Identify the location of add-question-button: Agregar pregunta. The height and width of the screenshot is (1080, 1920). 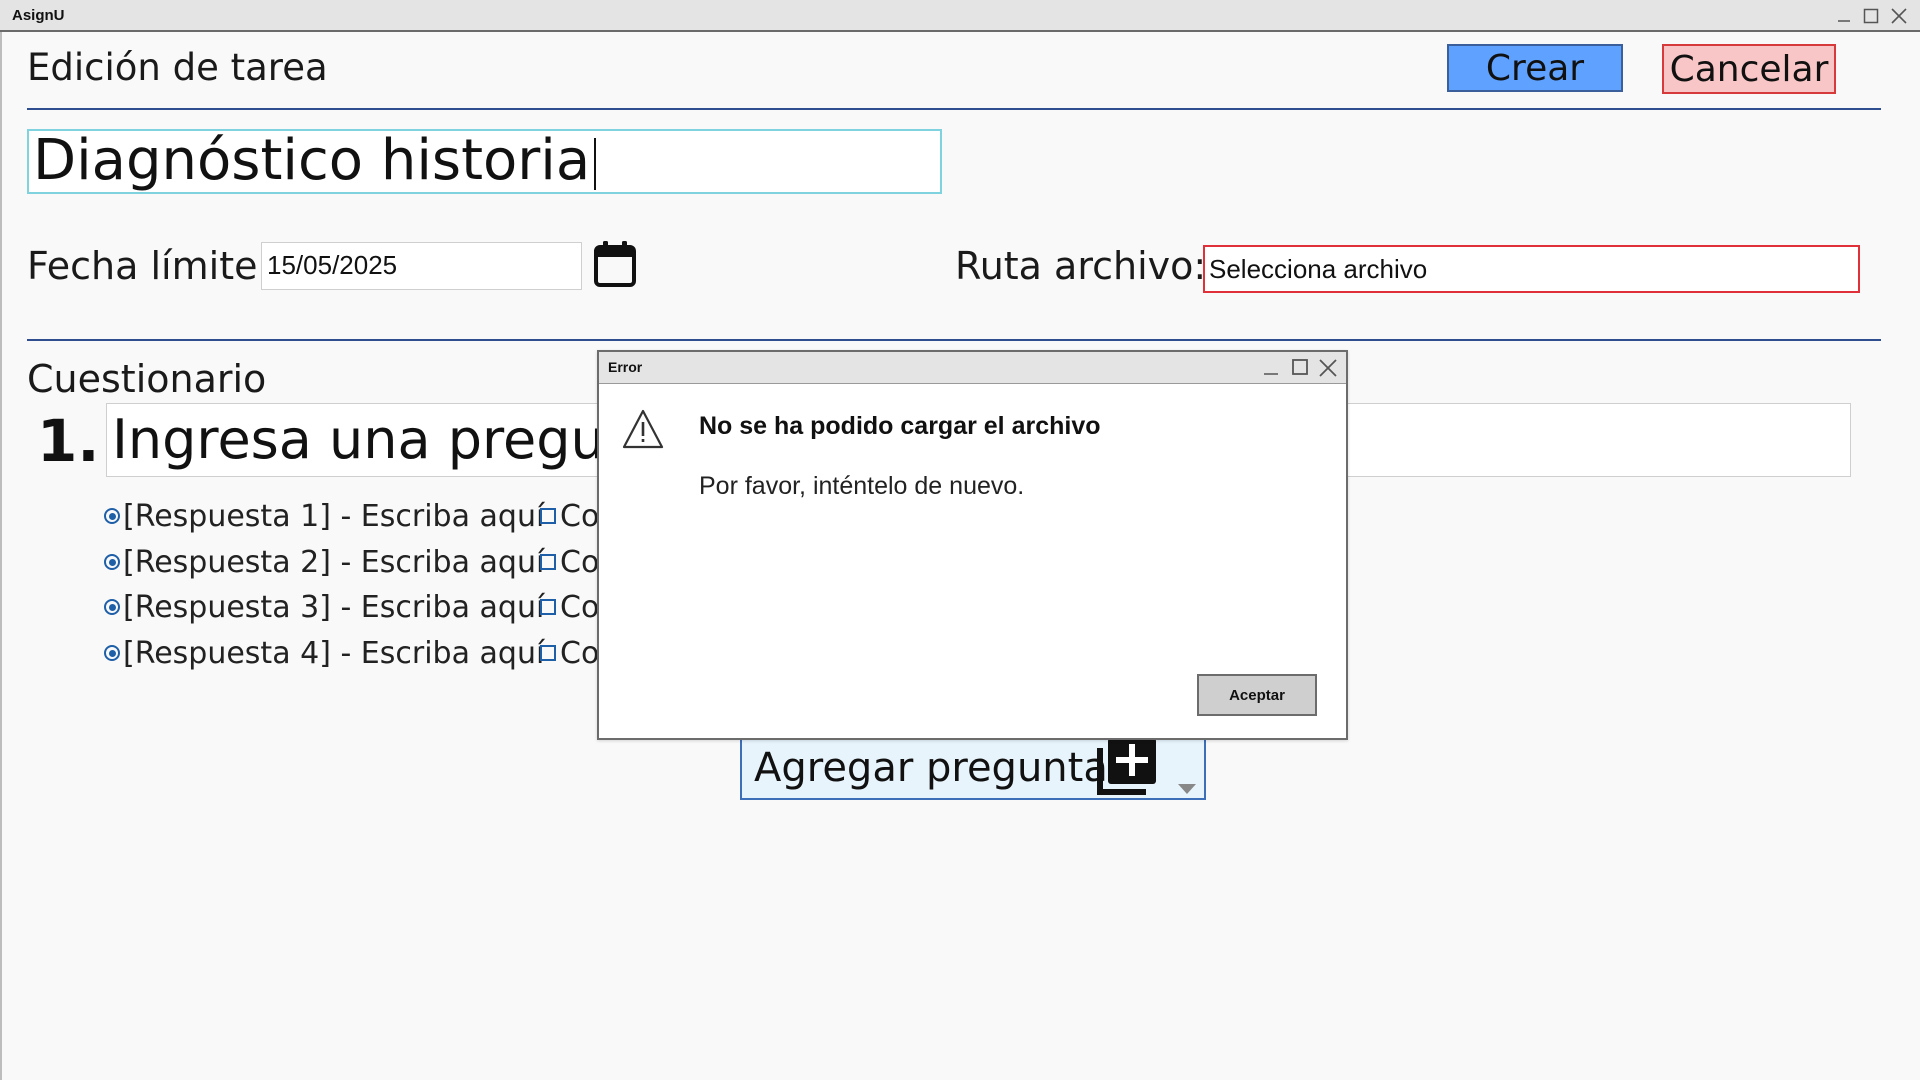
(973, 768).